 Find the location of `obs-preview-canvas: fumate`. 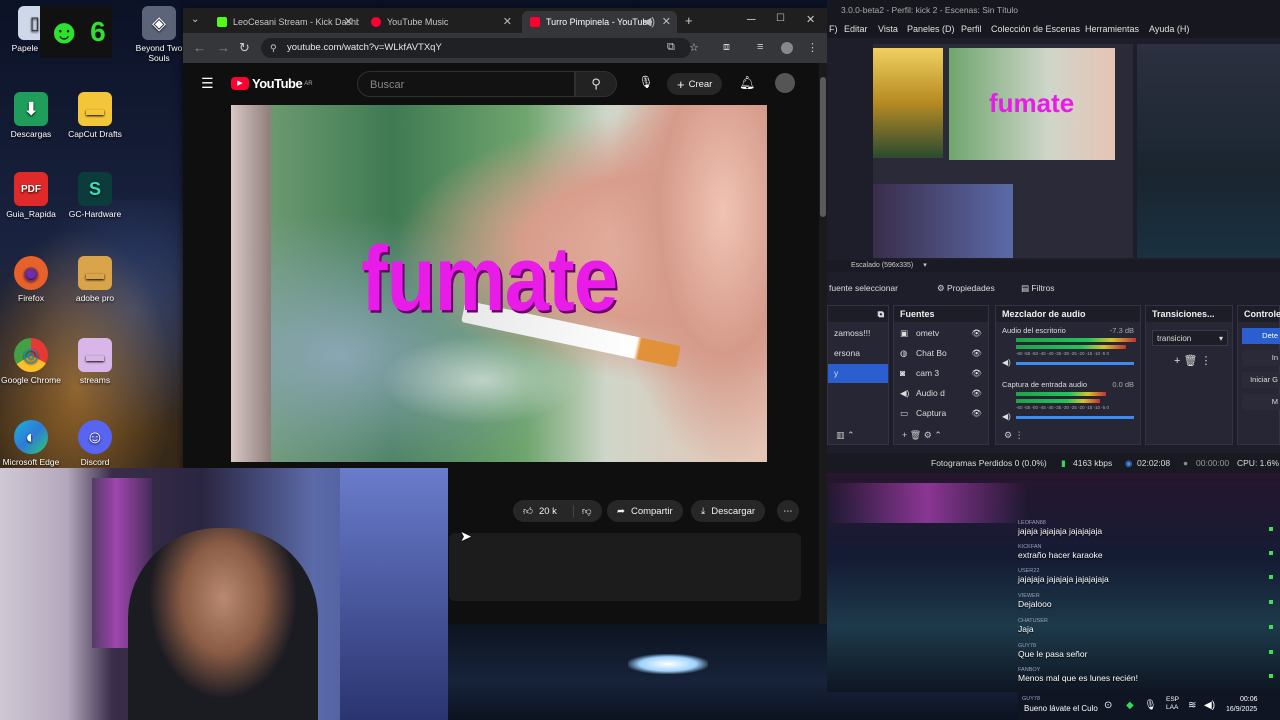

obs-preview-canvas: fumate is located at coordinates (1003, 151).